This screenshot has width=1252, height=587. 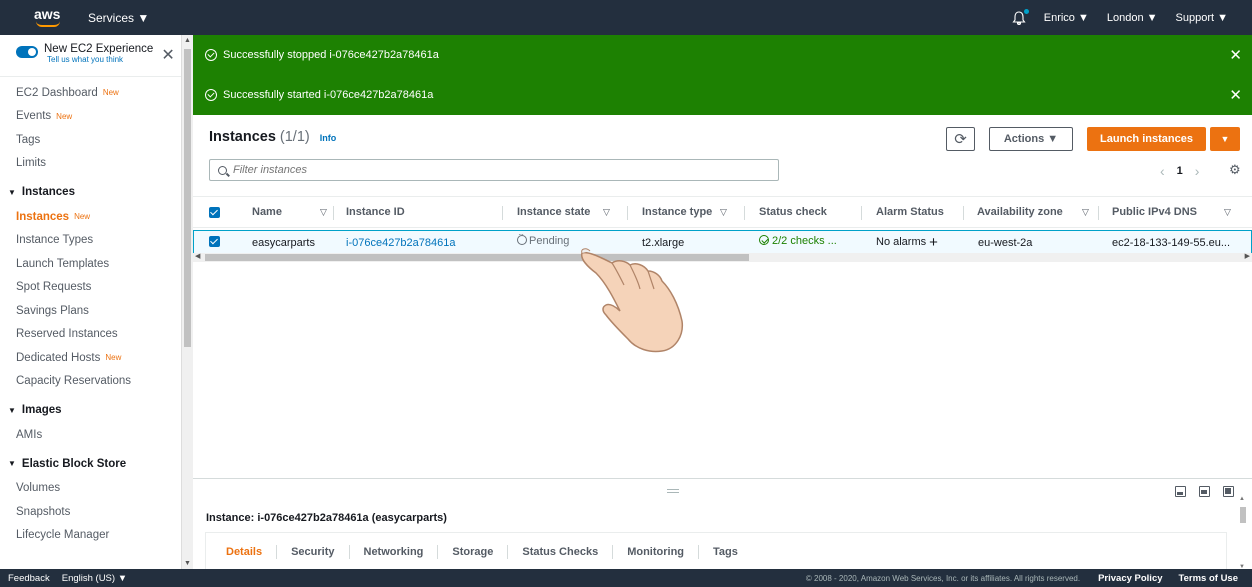 What do you see at coordinates (684, 212) in the screenshot?
I see `column-header-instance-type: Instance type ▽` at bounding box center [684, 212].